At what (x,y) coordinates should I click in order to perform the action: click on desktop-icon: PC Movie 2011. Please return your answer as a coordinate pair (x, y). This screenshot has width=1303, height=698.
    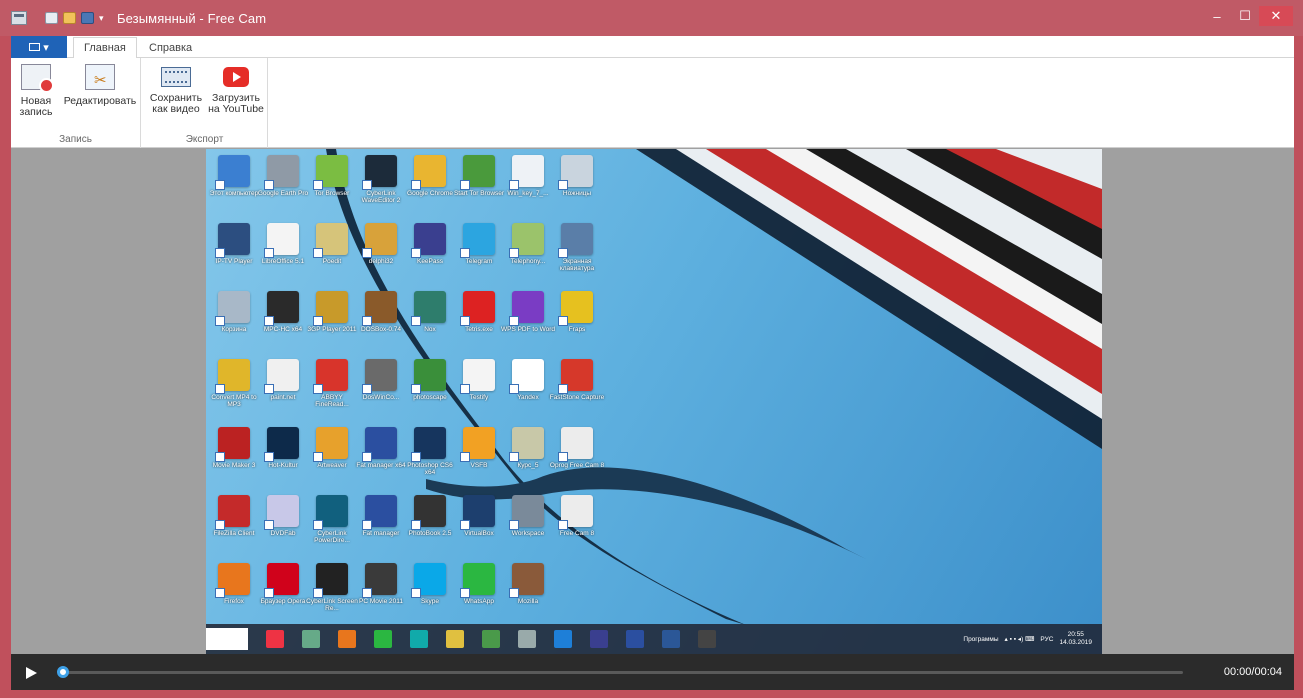
    Looking at the image, I should click on (381, 593).